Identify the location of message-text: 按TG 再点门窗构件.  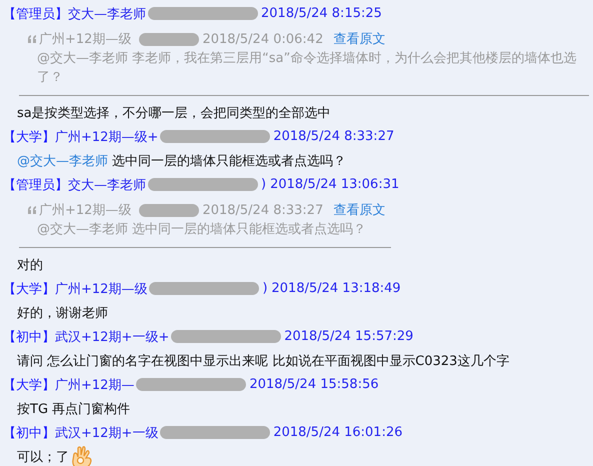
(74, 409).